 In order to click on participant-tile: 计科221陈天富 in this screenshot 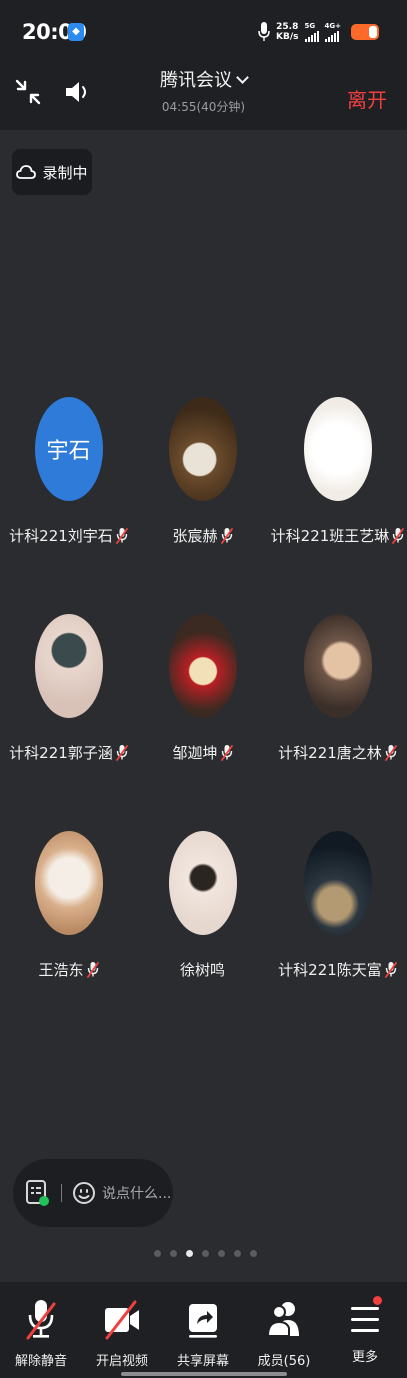, I will do `click(337, 905)`.